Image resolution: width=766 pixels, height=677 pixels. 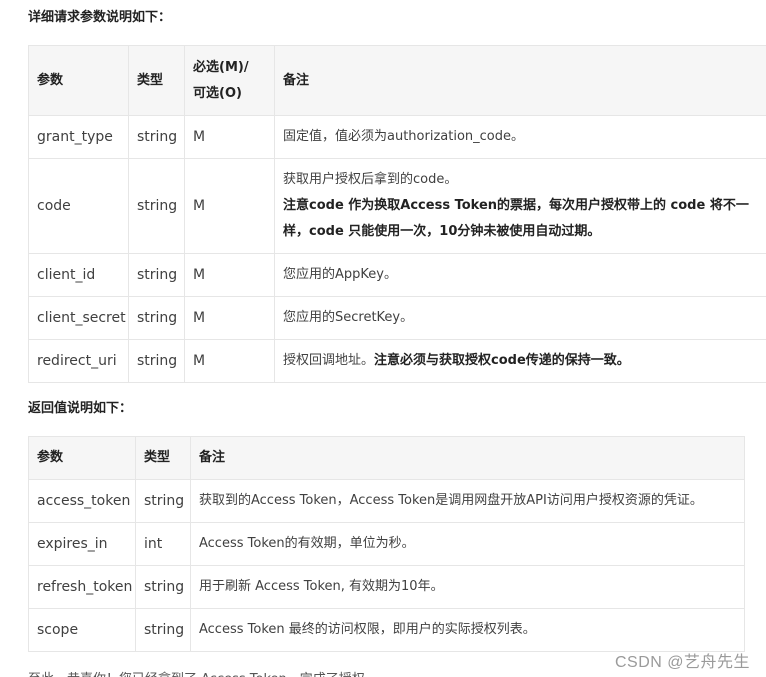 I want to click on cell-note: Access Token 最终的访问权限，即用户的实际授权列表。, so click(x=467, y=630).